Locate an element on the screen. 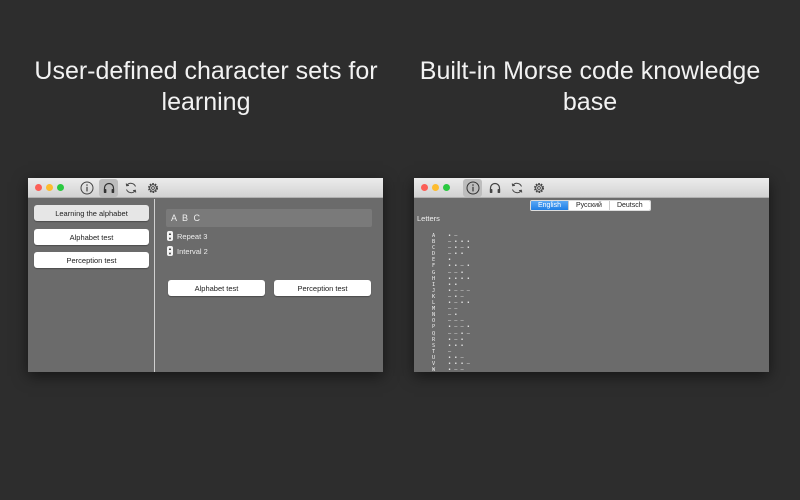 The width and height of the screenshot is (800, 500). list-item: W • — — is located at coordinates (451, 369).